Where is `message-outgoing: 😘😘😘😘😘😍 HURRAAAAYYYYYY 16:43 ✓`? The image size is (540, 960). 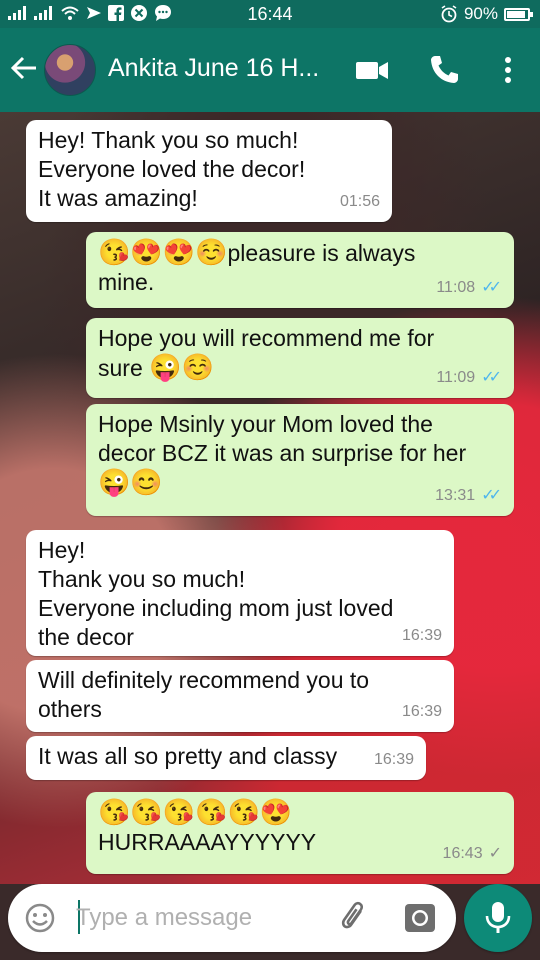
message-outgoing: 😘😘😘😘😘😍 HURRAAAAYYYYYY 16:43 ✓ is located at coordinates (300, 833).